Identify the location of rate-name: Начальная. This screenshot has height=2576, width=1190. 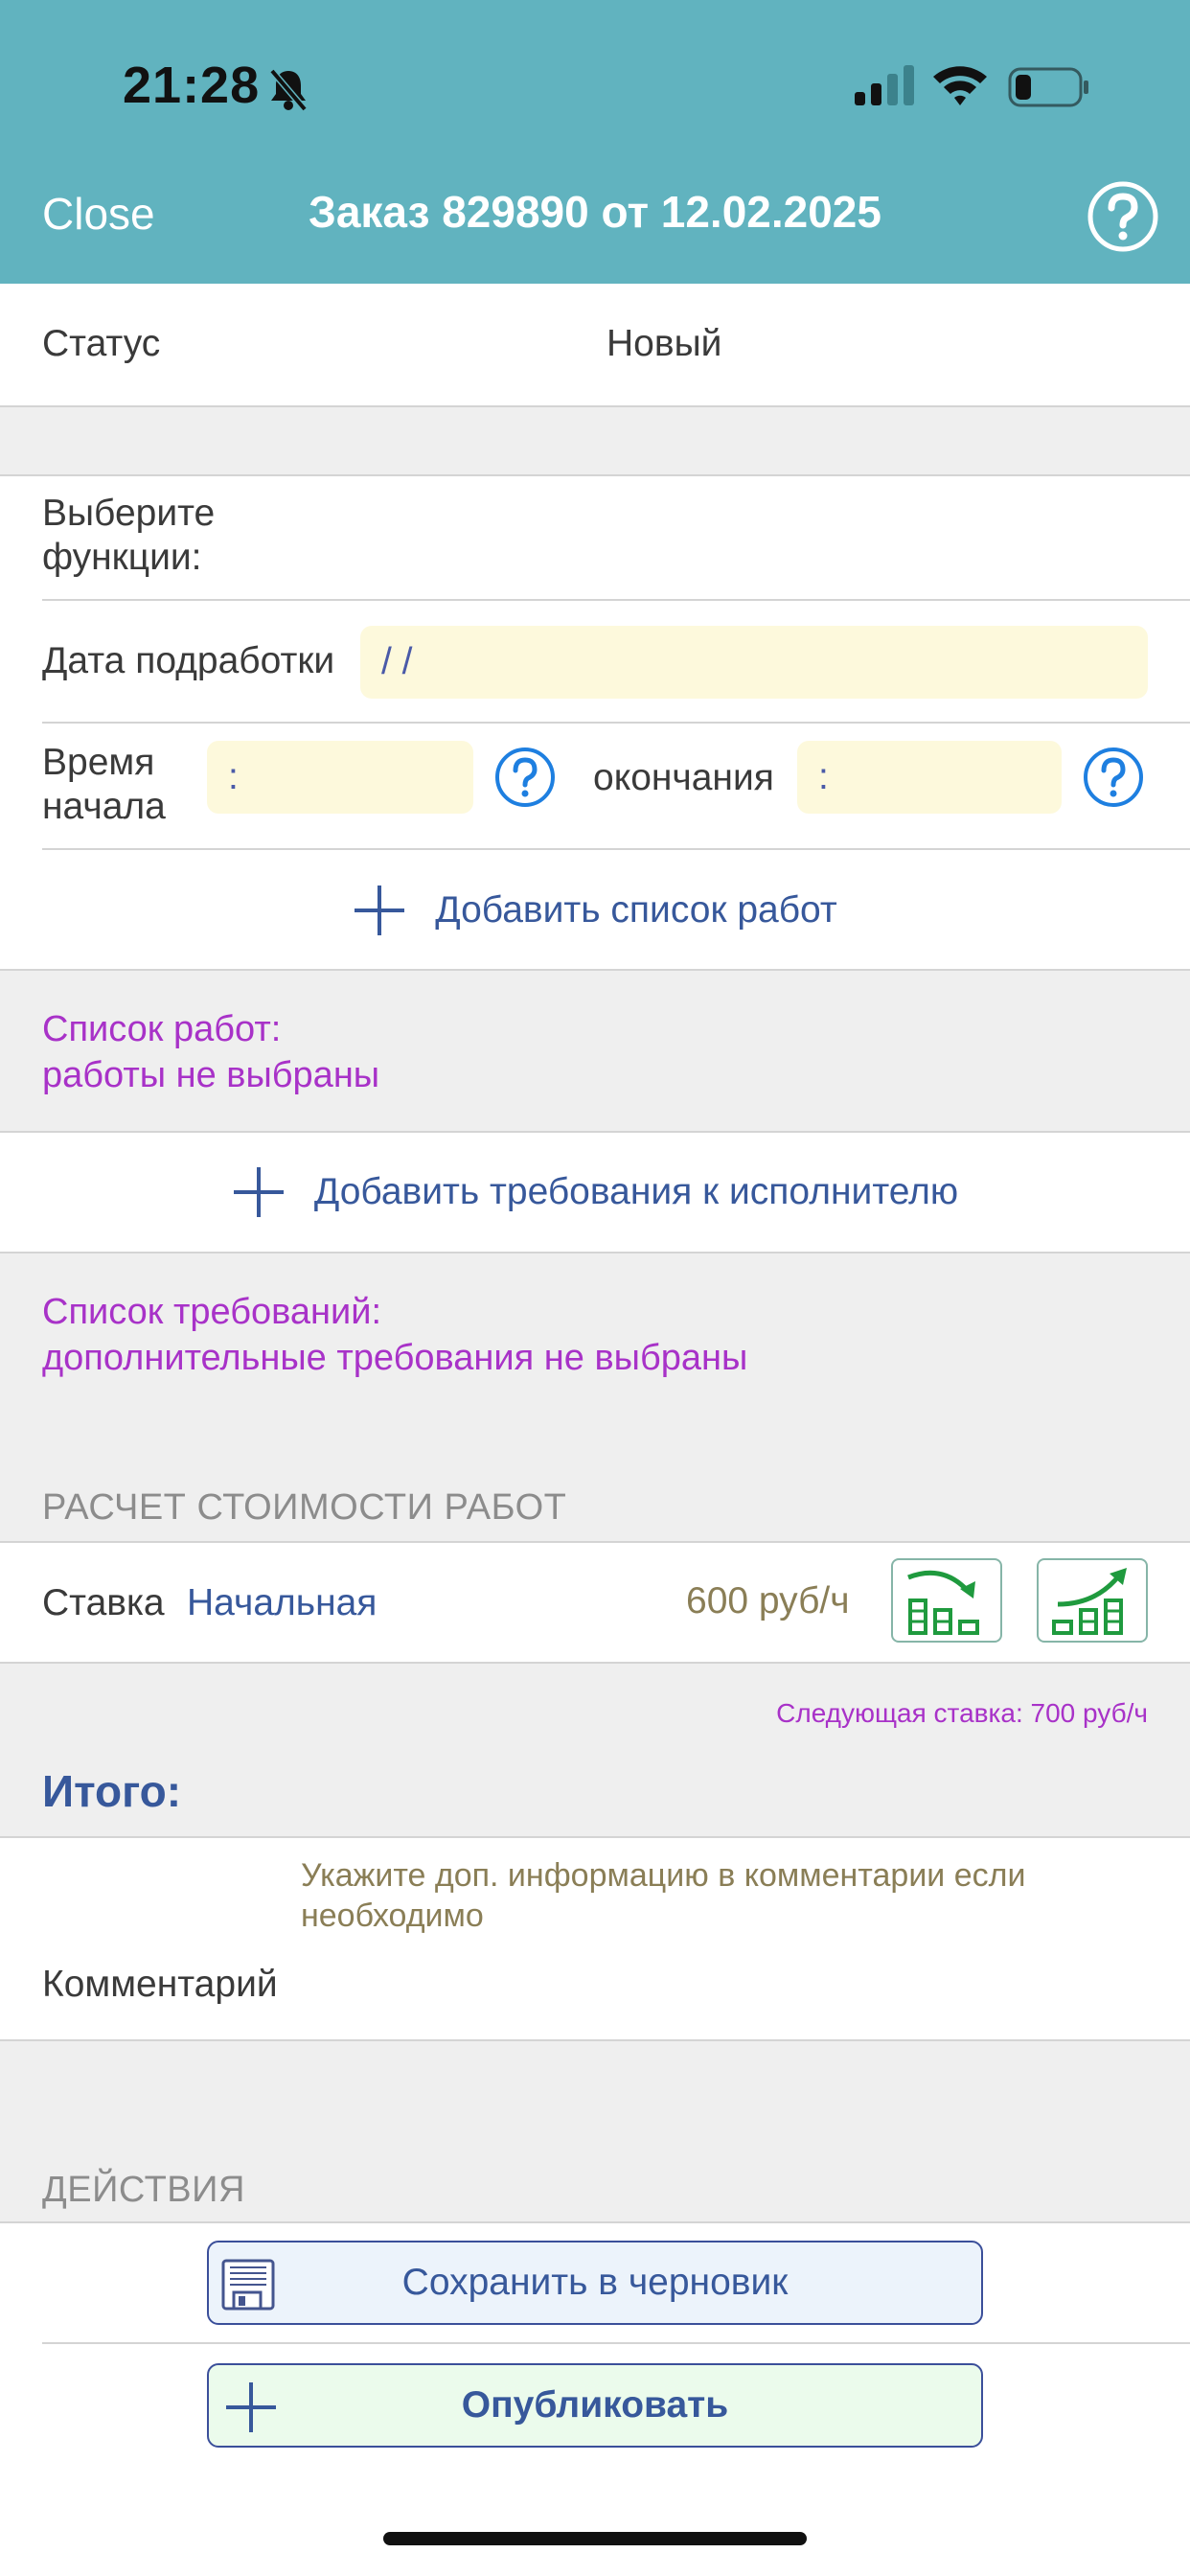
(282, 1602).